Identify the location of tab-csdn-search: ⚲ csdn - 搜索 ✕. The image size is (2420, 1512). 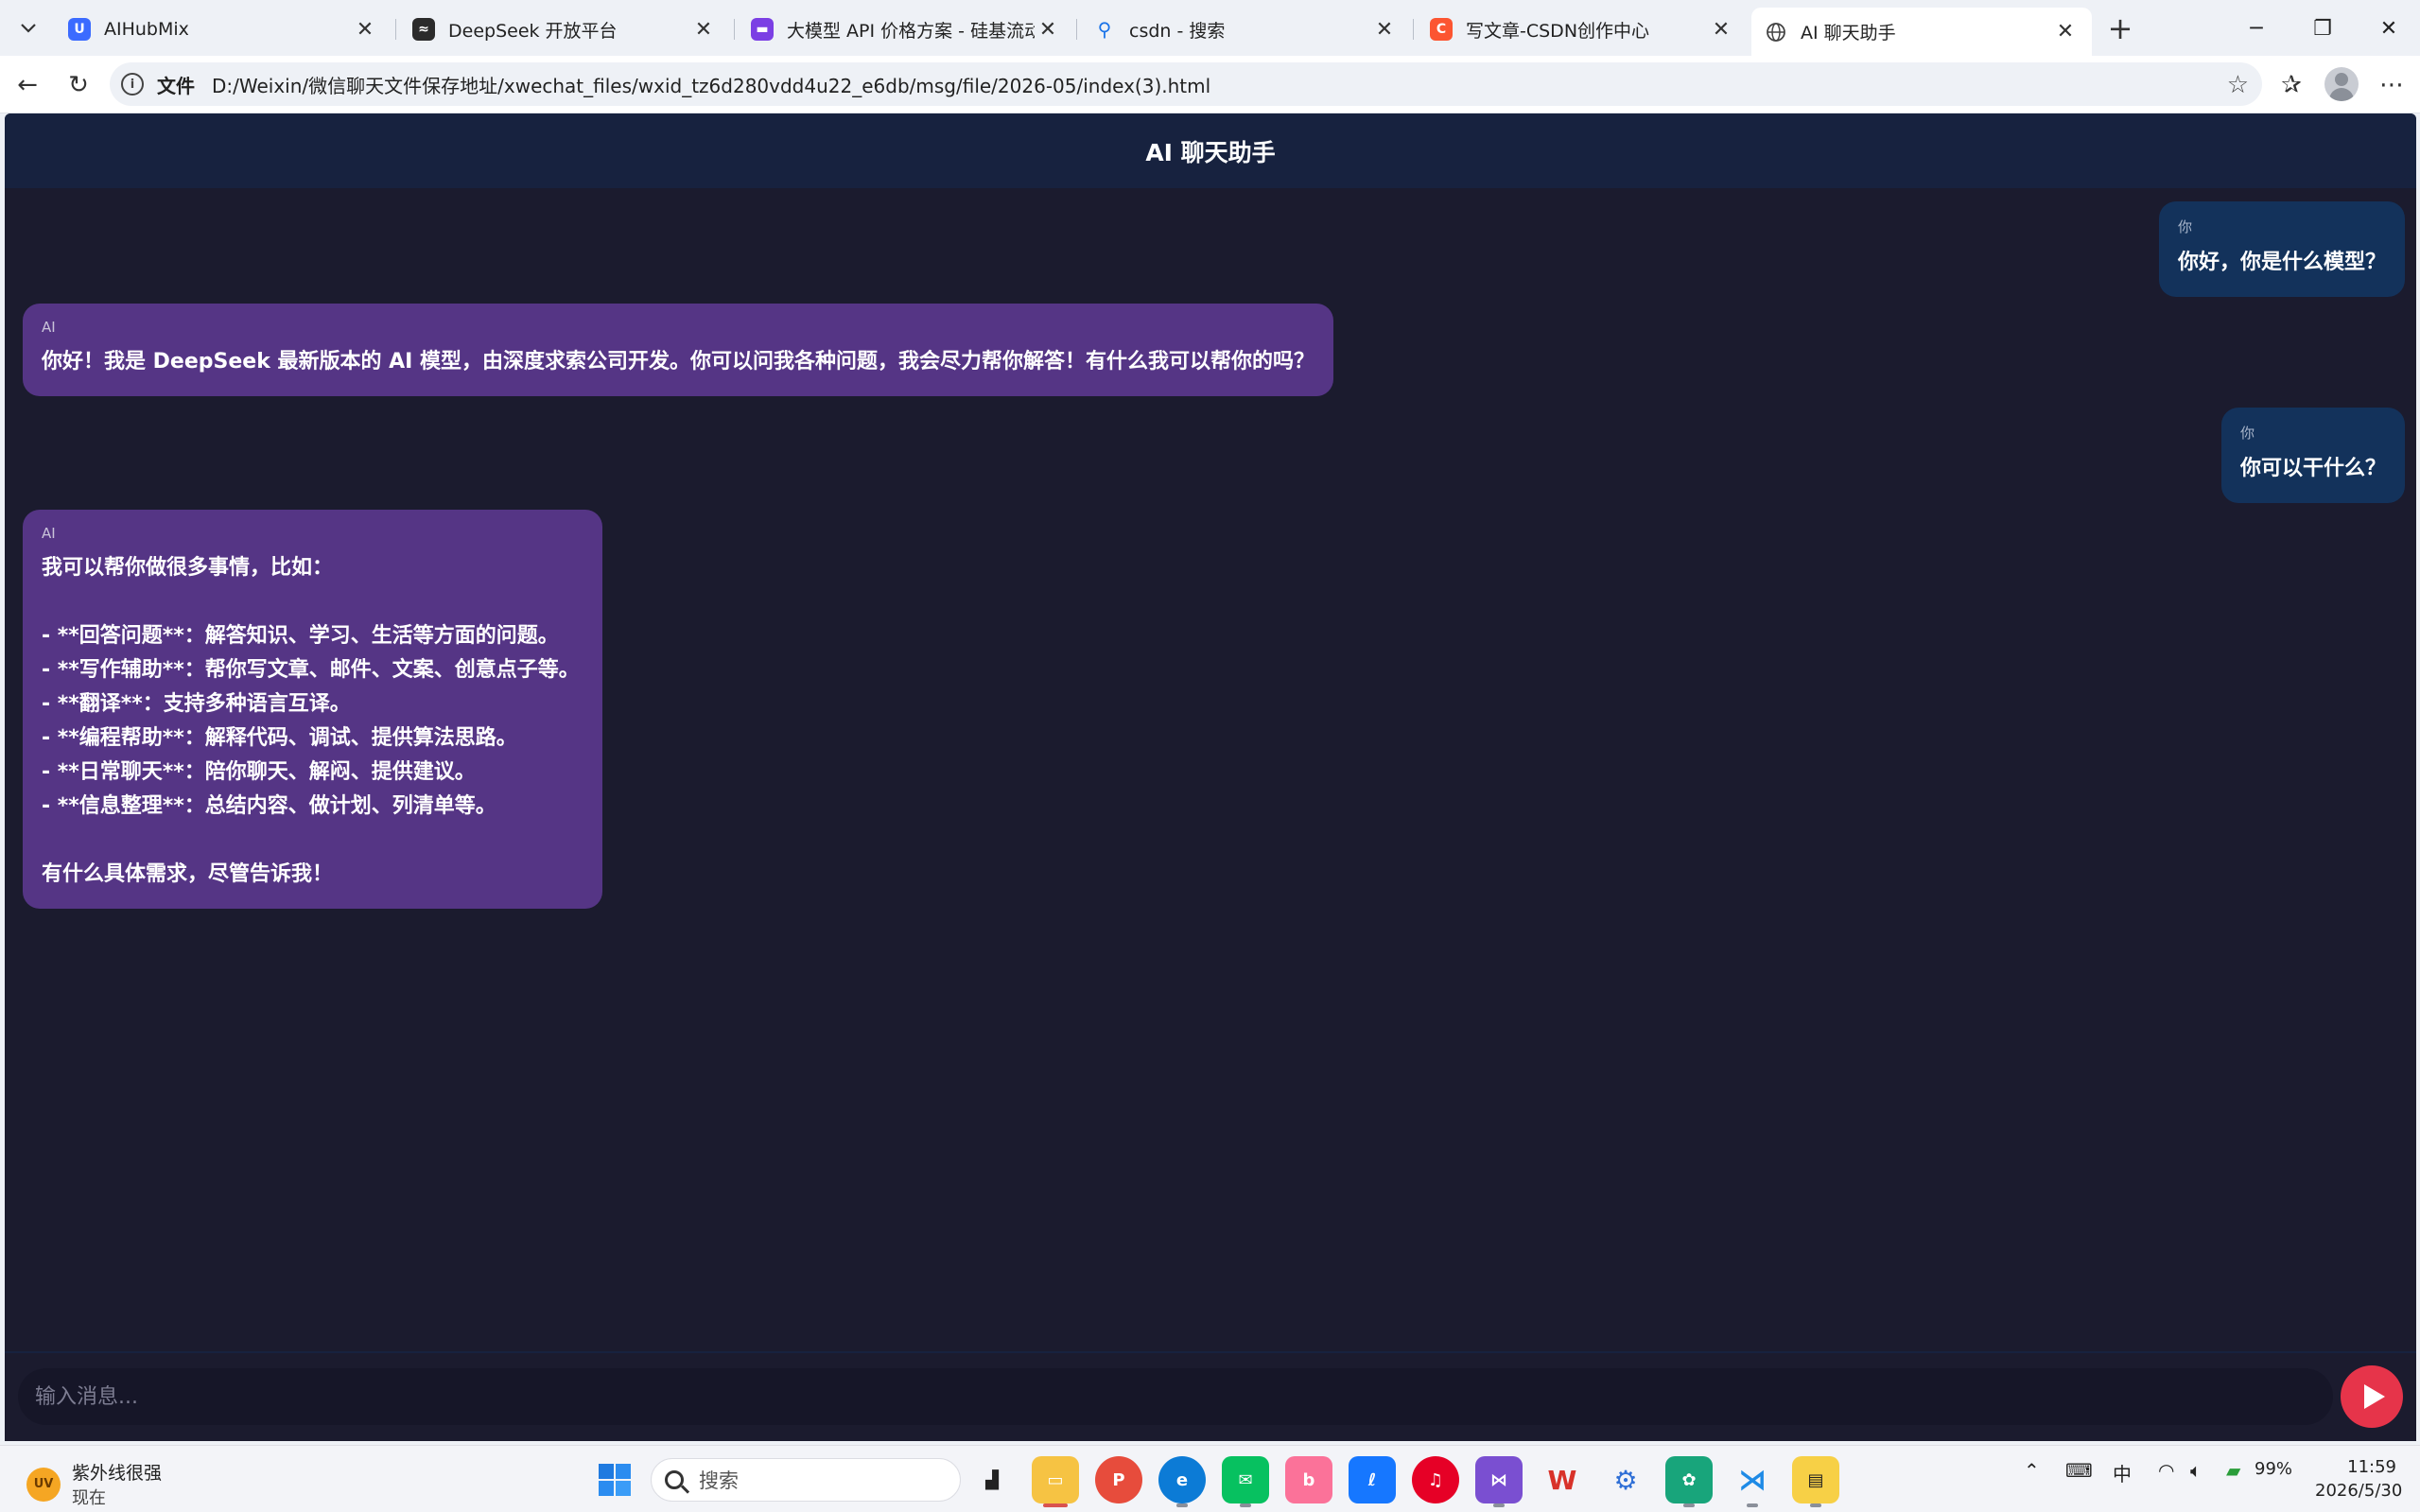
(1245, 30).